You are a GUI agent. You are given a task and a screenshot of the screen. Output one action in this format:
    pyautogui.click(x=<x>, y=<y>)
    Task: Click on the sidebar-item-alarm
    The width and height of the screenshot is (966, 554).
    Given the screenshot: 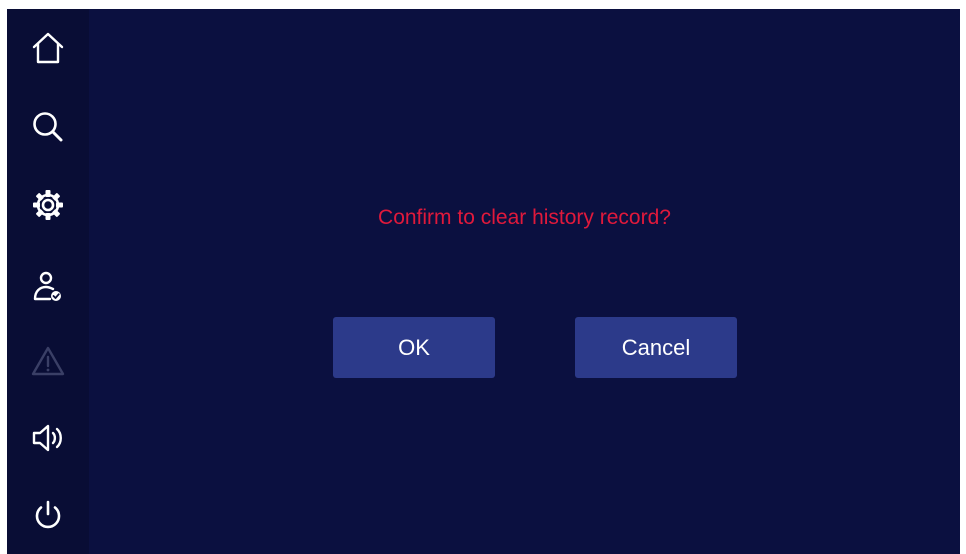 What is the action you would take?
    pyautogui.click(x=48, y=361)
    